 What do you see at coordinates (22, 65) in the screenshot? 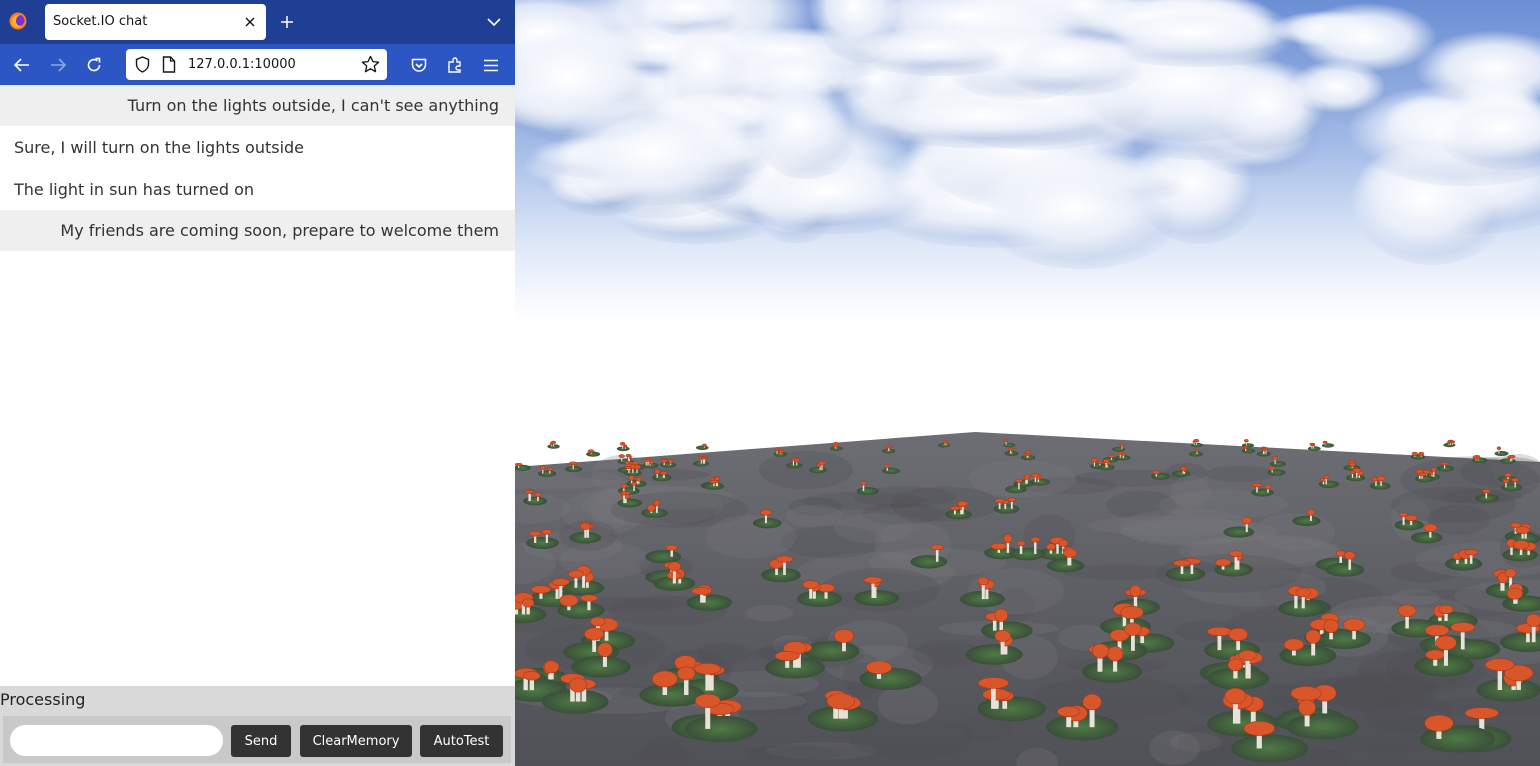
I see `back-arrow-icon` at bounding box center [22, 65].